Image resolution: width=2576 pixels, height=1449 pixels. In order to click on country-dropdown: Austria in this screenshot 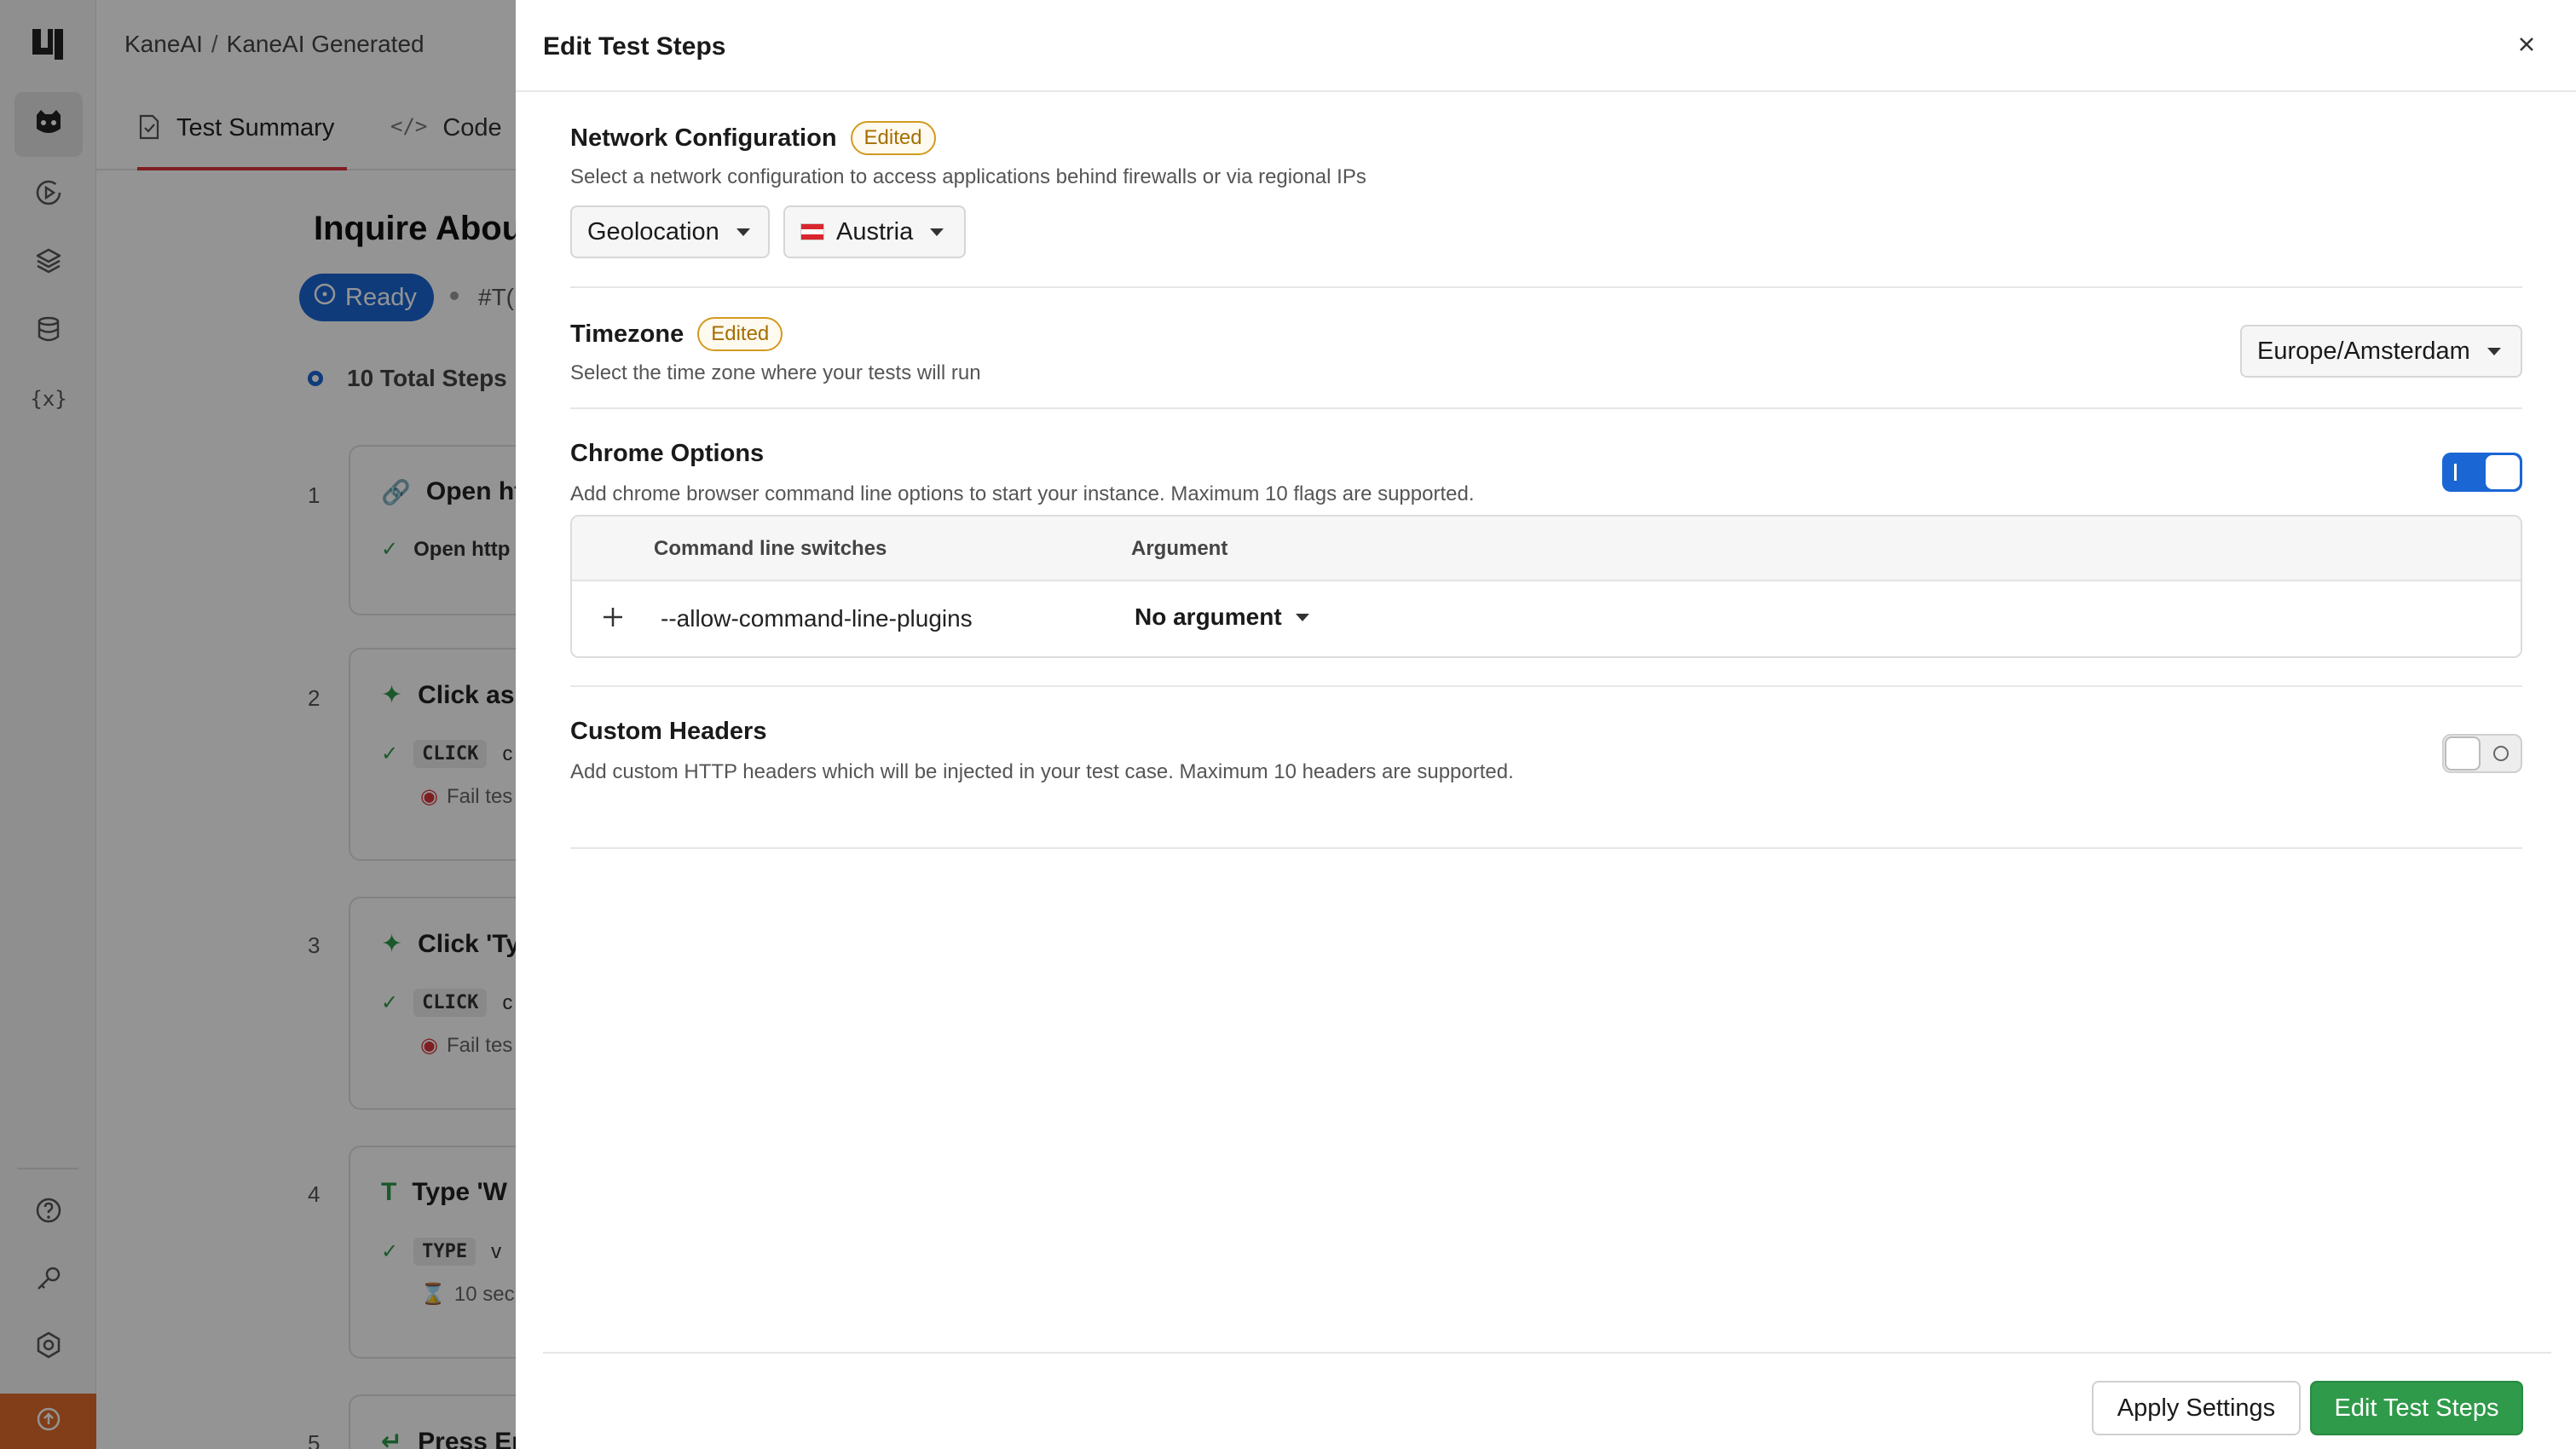, I will do `click(874, 231)`.